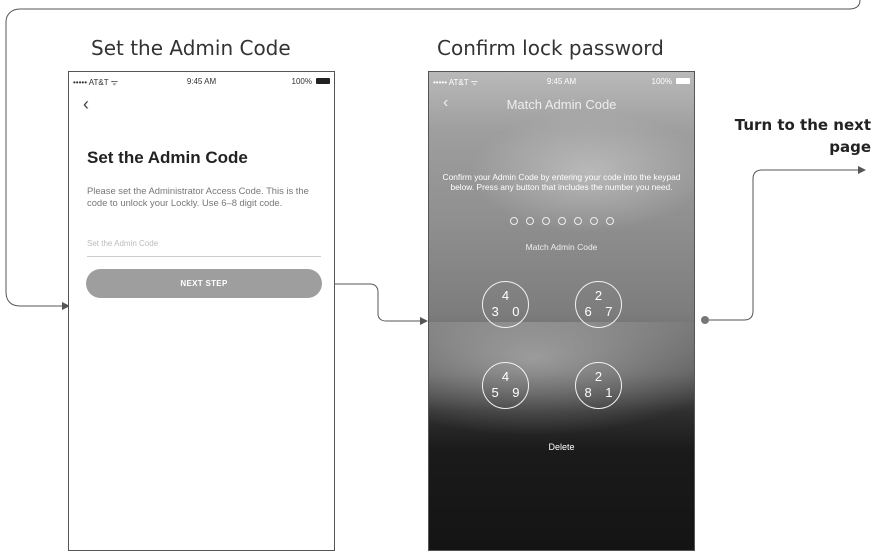  What do you see at coordinates (802, 136) in the screenshot?
I see `turn-page-note: Turn to the next page` at bounding box center [802, 136].